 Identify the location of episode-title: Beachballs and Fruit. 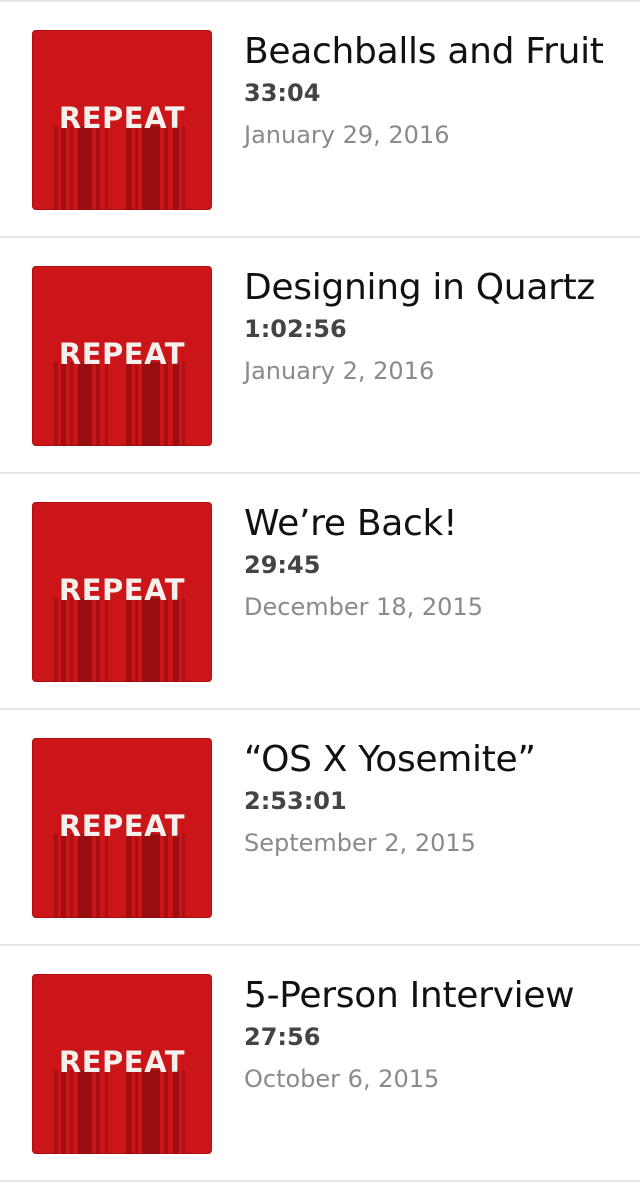
(424, 51).